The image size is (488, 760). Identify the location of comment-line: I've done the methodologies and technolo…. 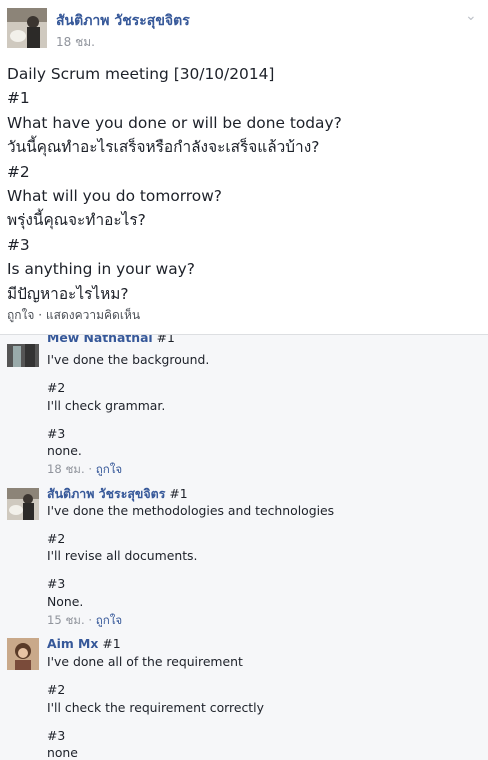
(191, 510).